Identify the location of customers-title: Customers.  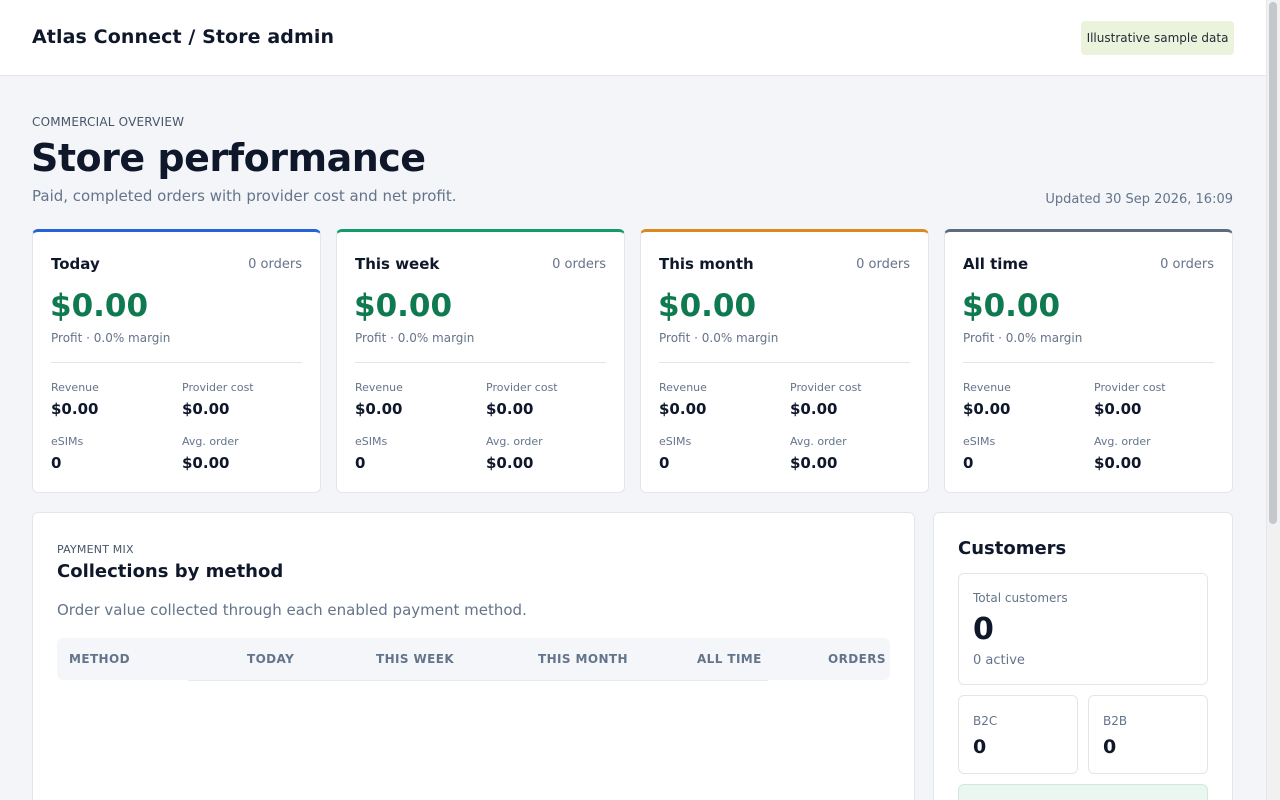
(1012, 548).